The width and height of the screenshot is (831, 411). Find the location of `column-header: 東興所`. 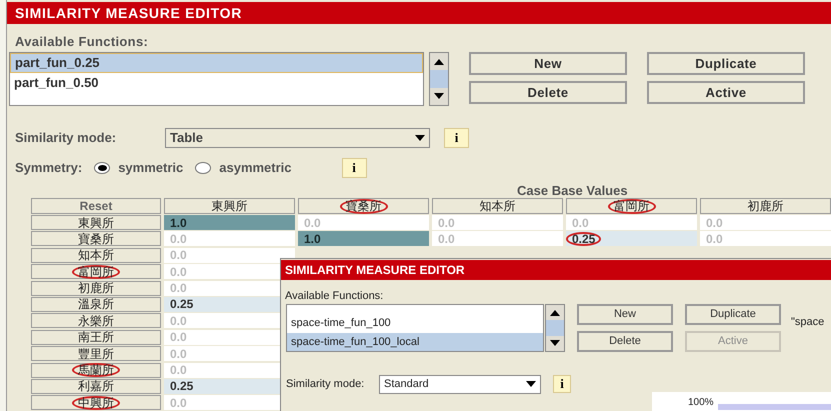

column-header: 東興所 is located at coordinates (229, 206).